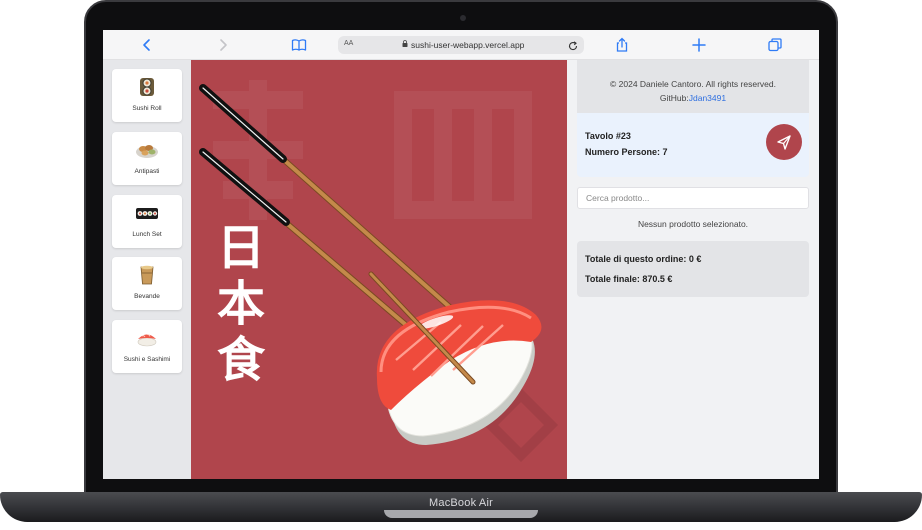 The width and height of the screenshot is (922, 530). Describe the element at coordinates (643, 259) in the screenshot. I see `order-total: Totale di questo ordine: 0 €` at that location.